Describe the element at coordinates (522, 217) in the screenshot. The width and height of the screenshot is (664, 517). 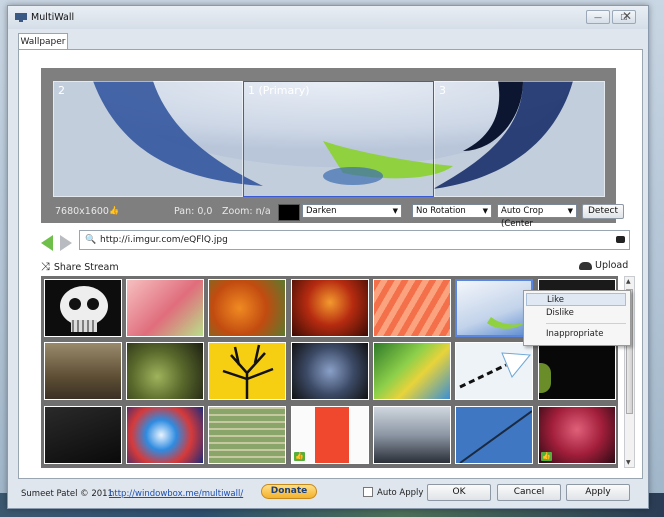
I see `crop-value: Auto Crop (Center` at that location.